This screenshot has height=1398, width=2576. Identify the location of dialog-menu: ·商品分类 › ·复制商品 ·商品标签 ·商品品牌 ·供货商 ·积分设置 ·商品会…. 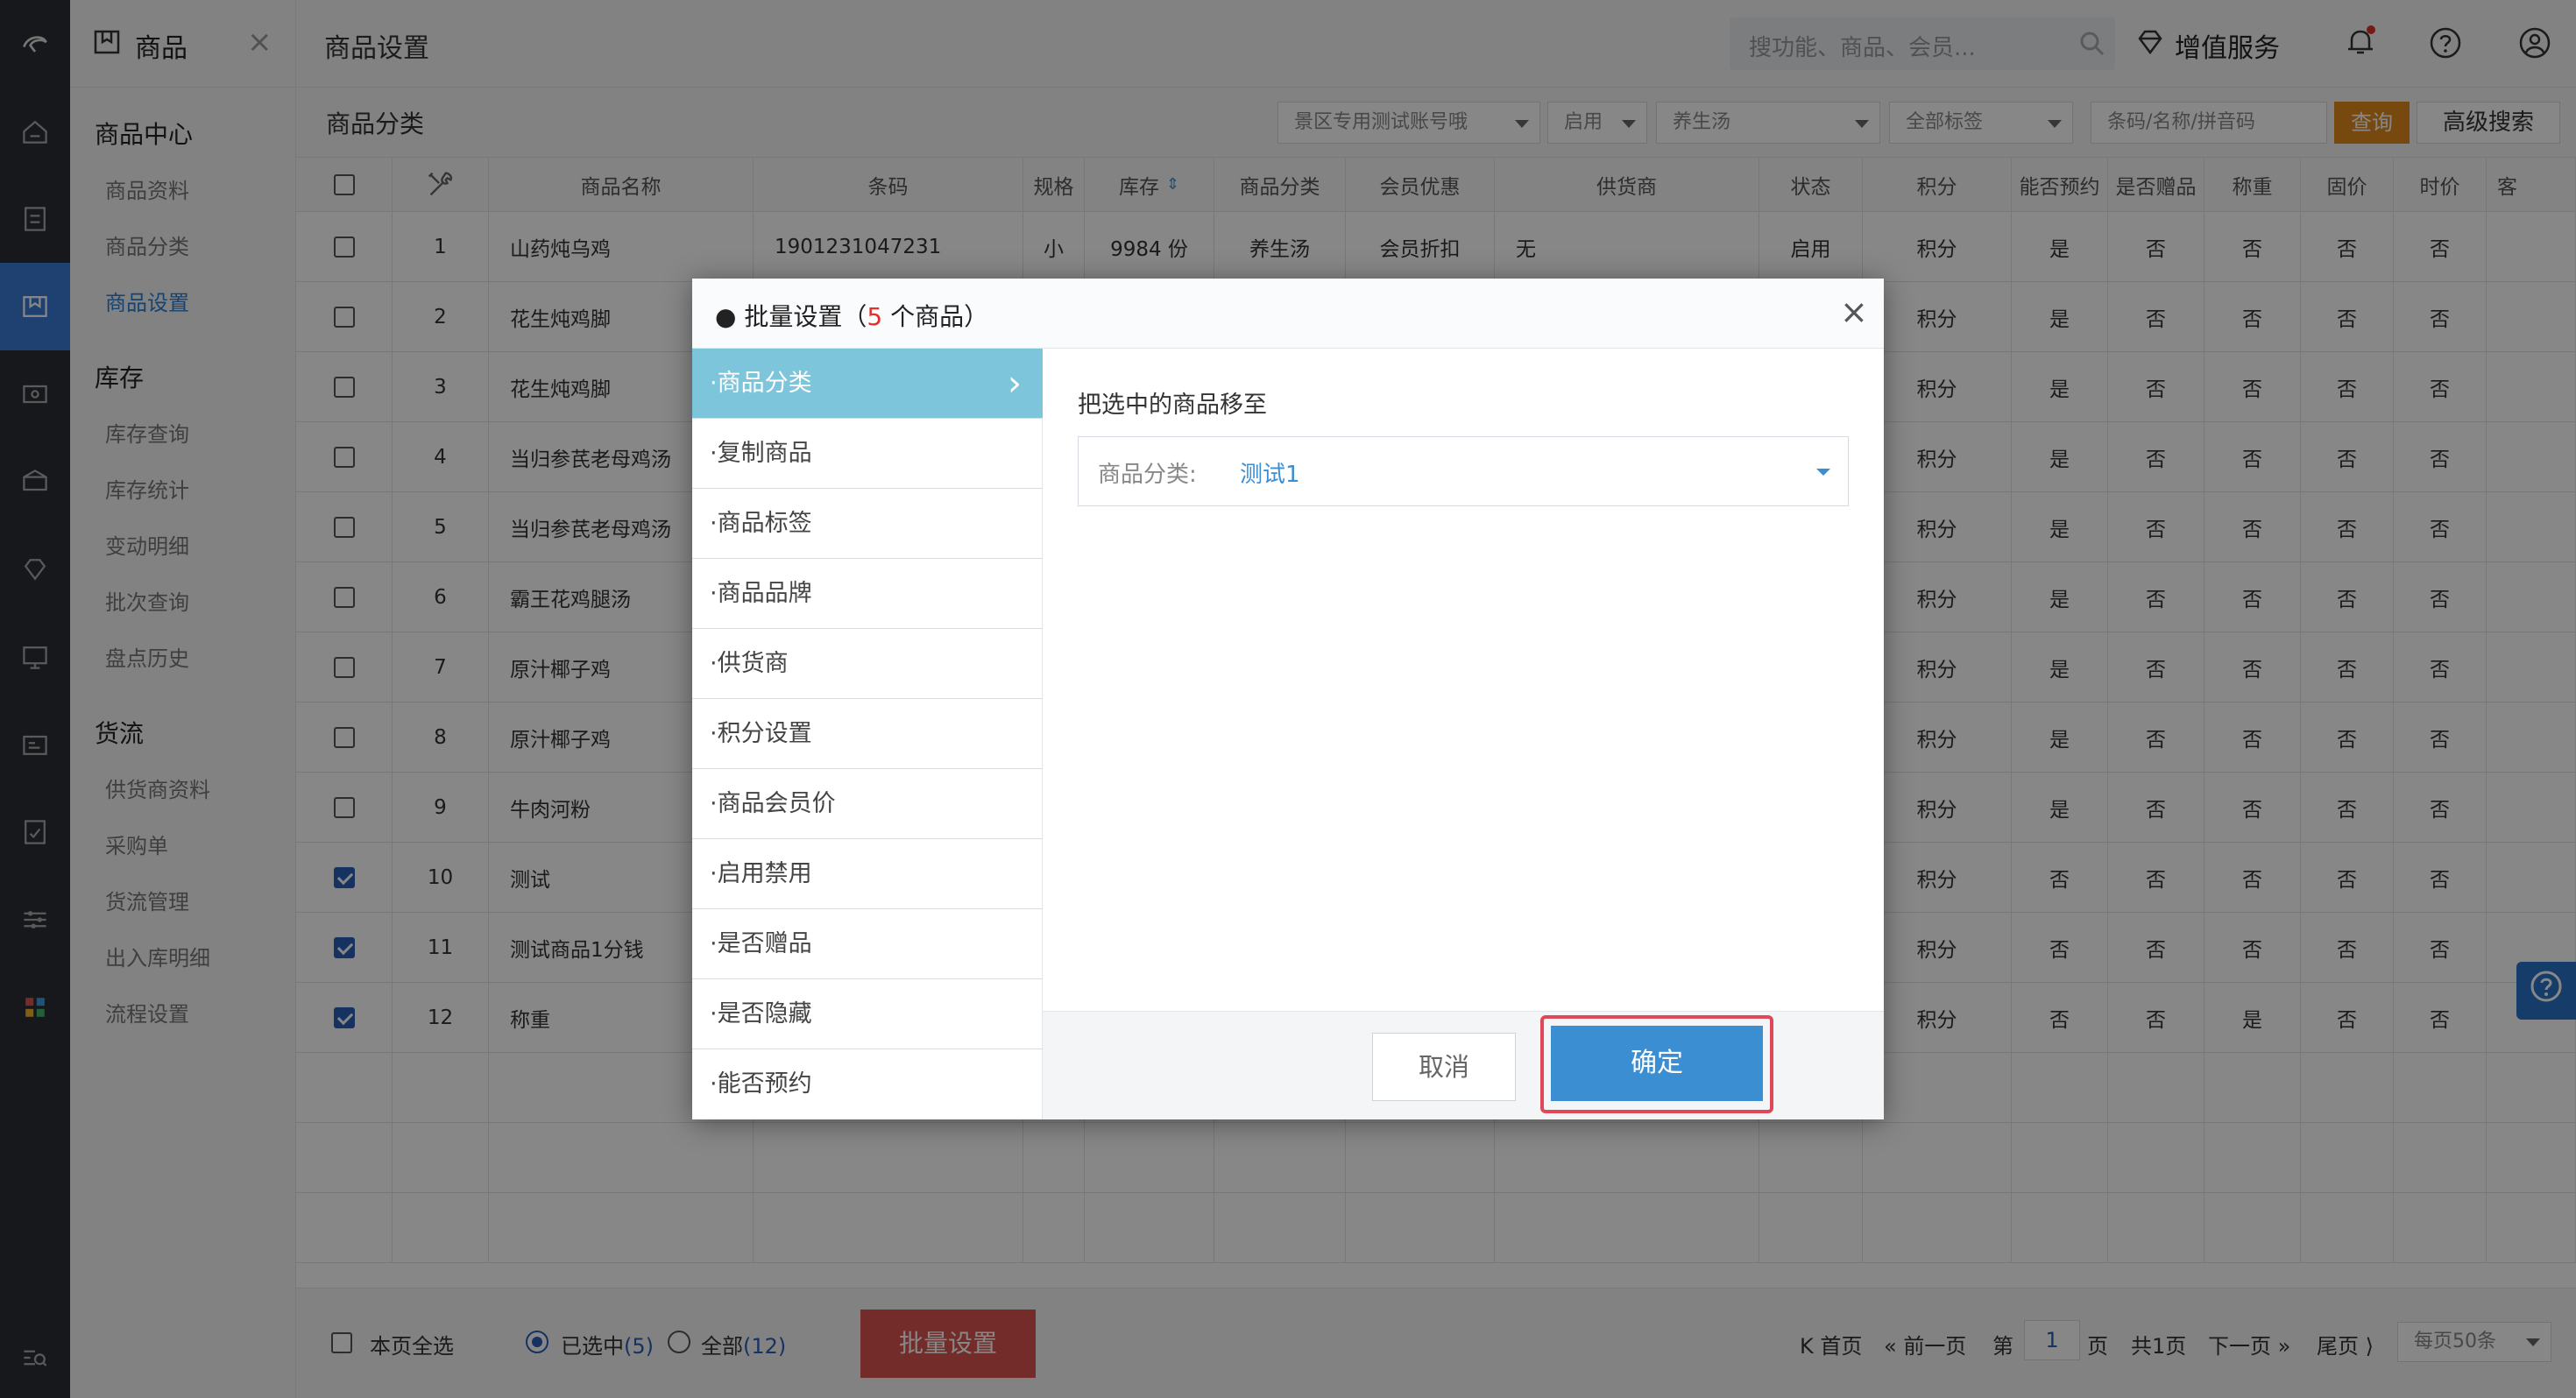
(867, 734).